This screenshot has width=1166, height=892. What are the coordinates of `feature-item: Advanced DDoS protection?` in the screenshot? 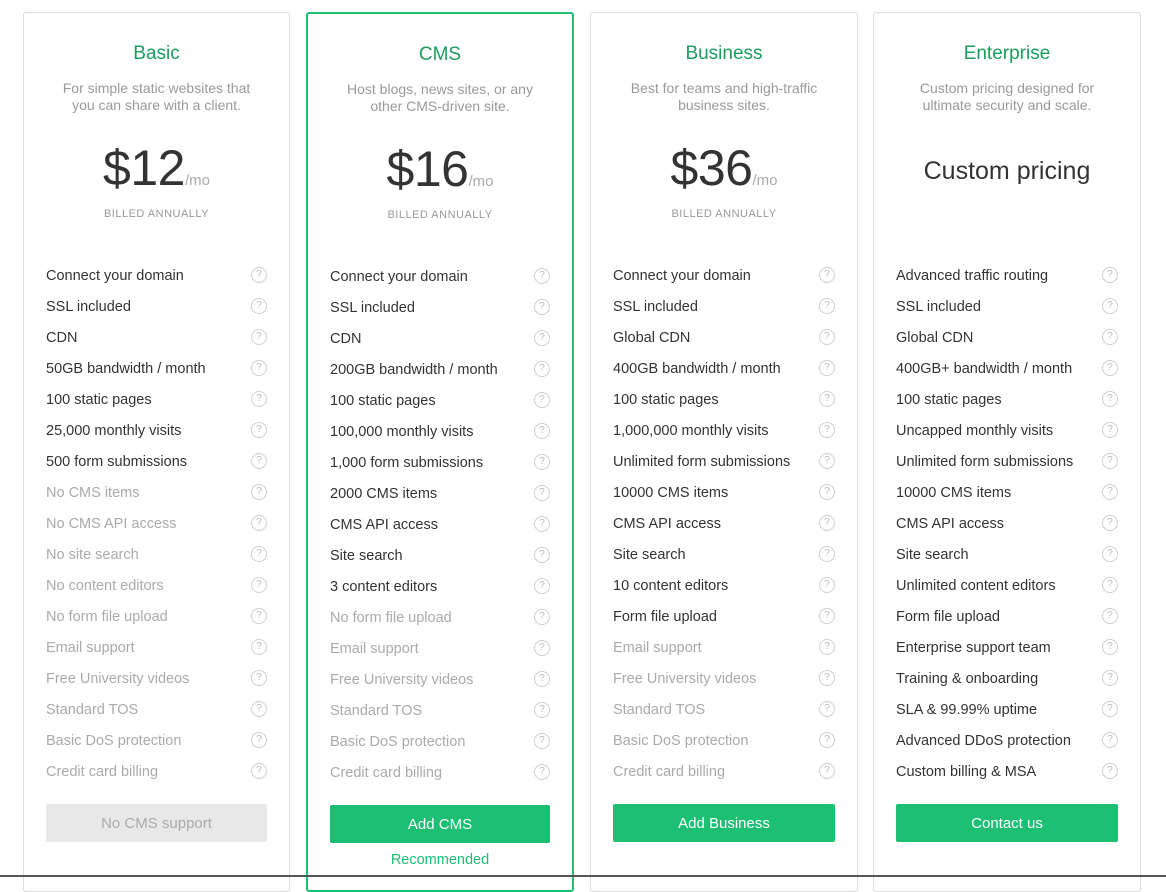 It's located at (1007, 745).